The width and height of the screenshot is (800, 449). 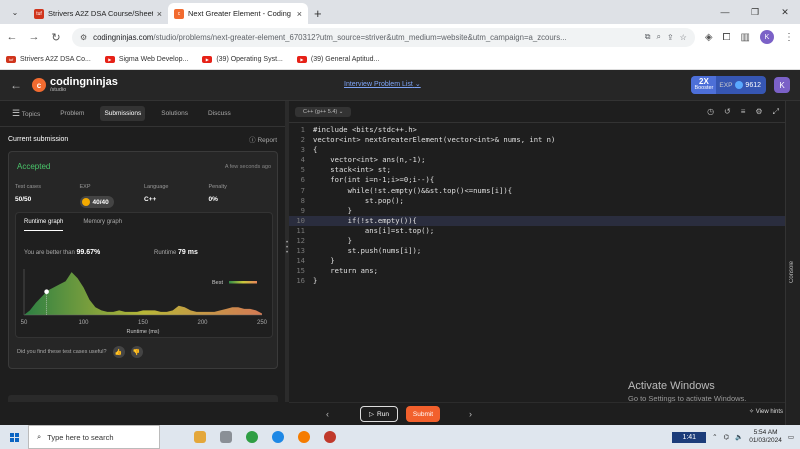 What do you see at coordinates (792, 263) in the screenshot?
I see `console-toggle: Console` at bounding box center [792, 263].